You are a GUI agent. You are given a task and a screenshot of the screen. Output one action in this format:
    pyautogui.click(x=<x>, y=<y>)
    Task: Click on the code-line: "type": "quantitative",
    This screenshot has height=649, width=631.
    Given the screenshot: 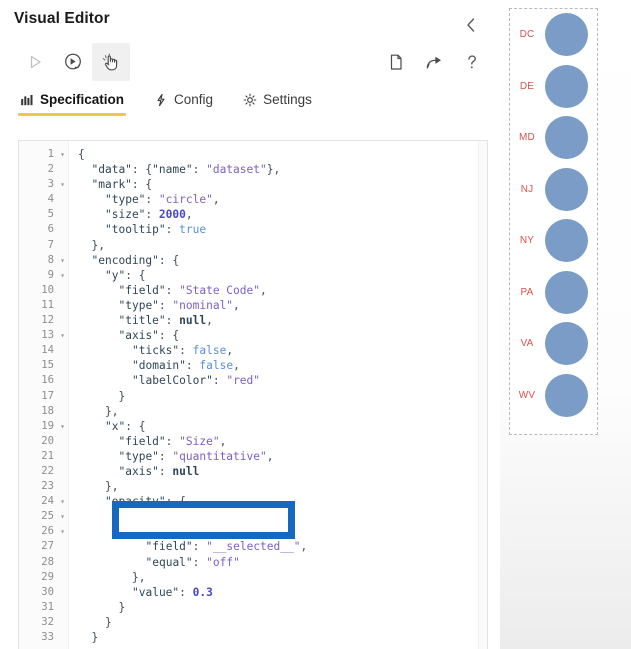 What is the action you would take?
    pyautogui.click(x=196, y=456)
    